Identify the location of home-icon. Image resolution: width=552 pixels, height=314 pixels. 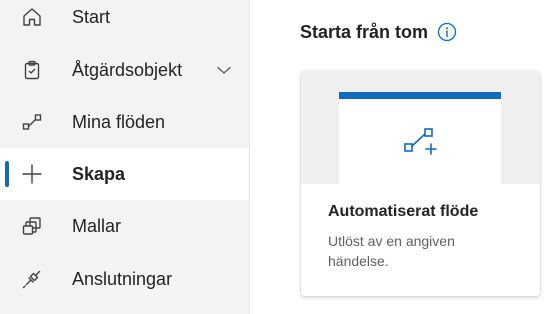
(32, 17).